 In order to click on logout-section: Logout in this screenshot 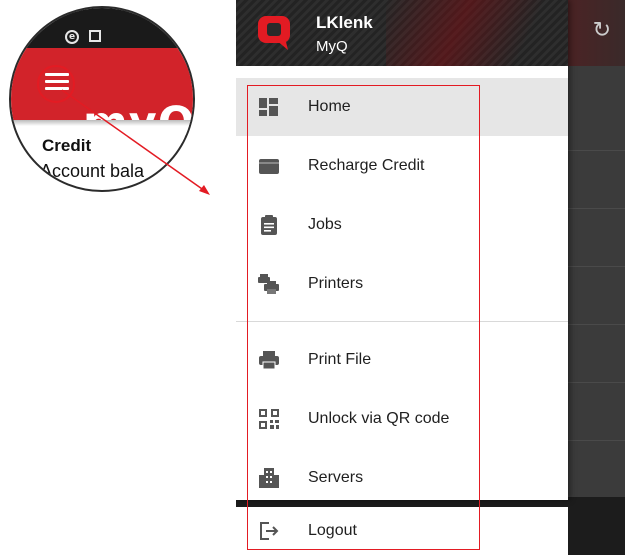, I will do `click(402, 531)`.